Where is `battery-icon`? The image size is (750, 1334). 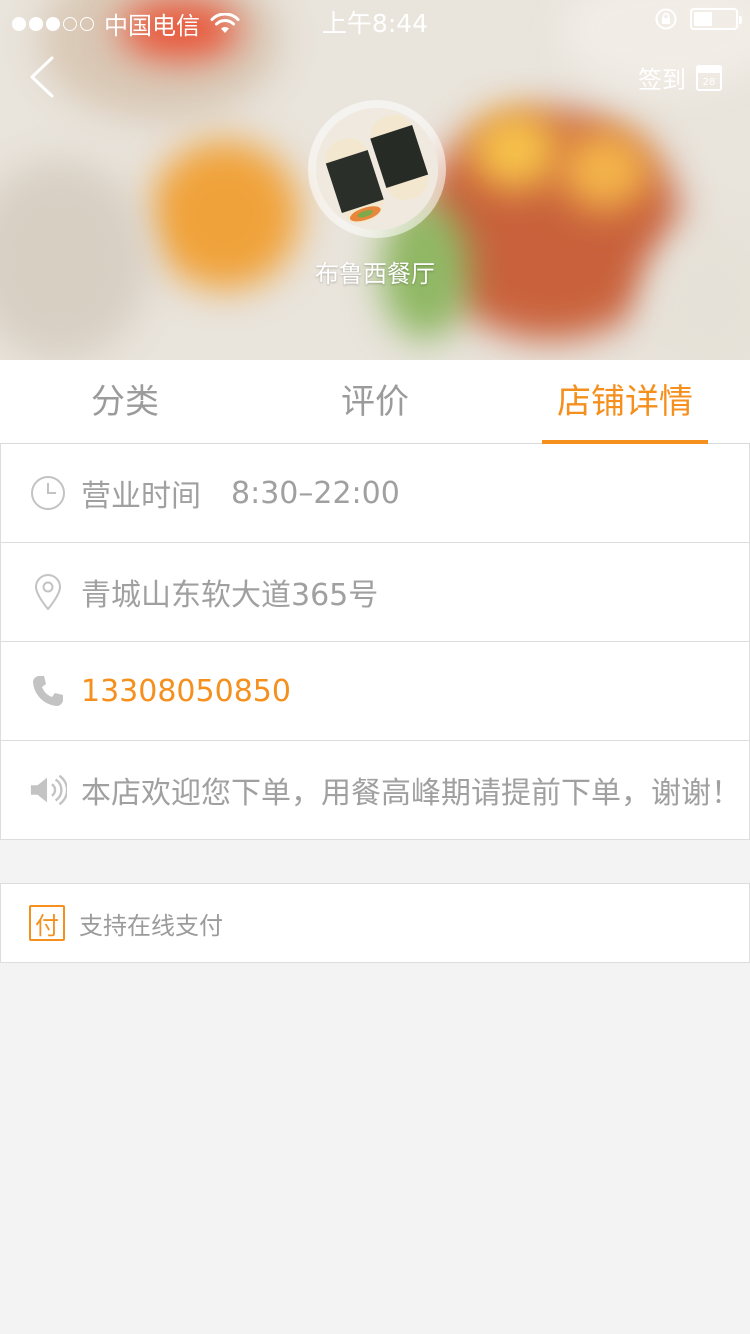
battery-icon is located at coordinates (716, 19).